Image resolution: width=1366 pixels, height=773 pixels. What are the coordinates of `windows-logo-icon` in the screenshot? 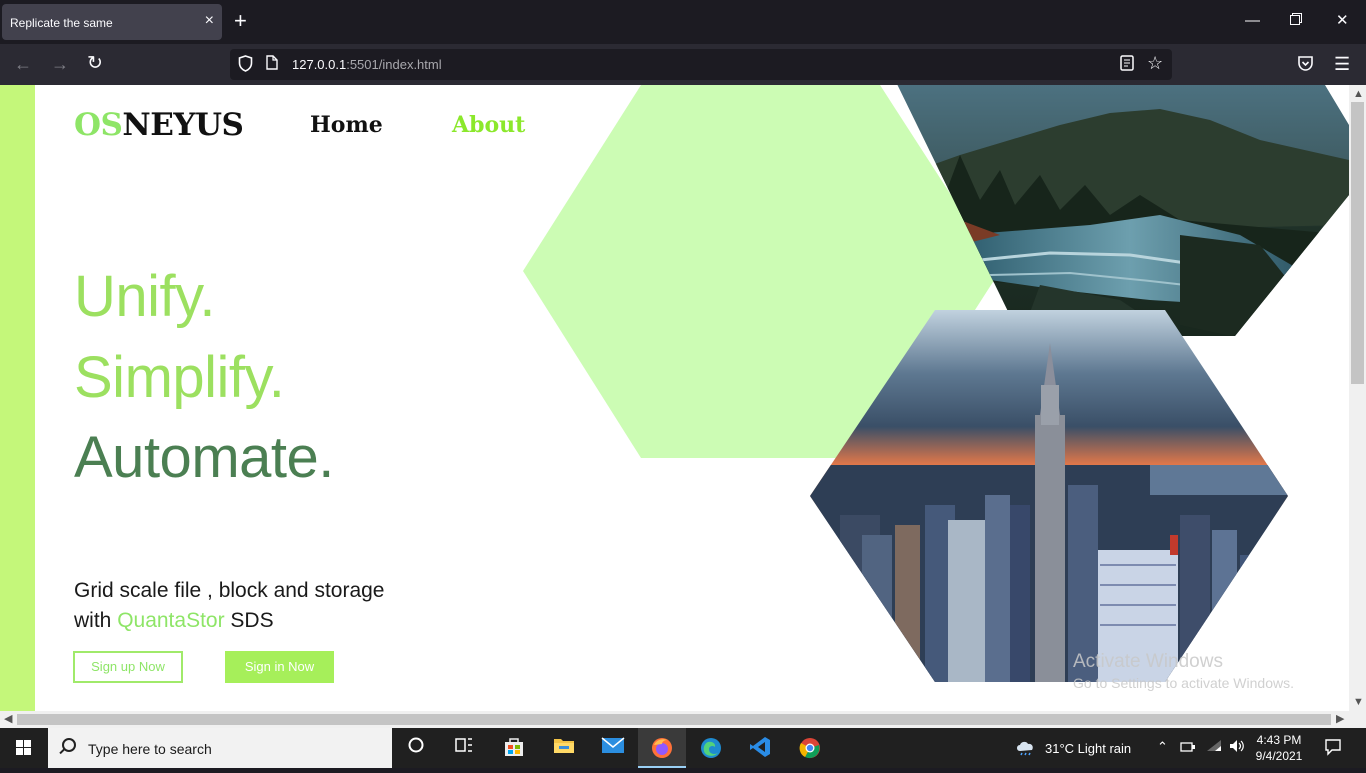 It's located at (23, 747).